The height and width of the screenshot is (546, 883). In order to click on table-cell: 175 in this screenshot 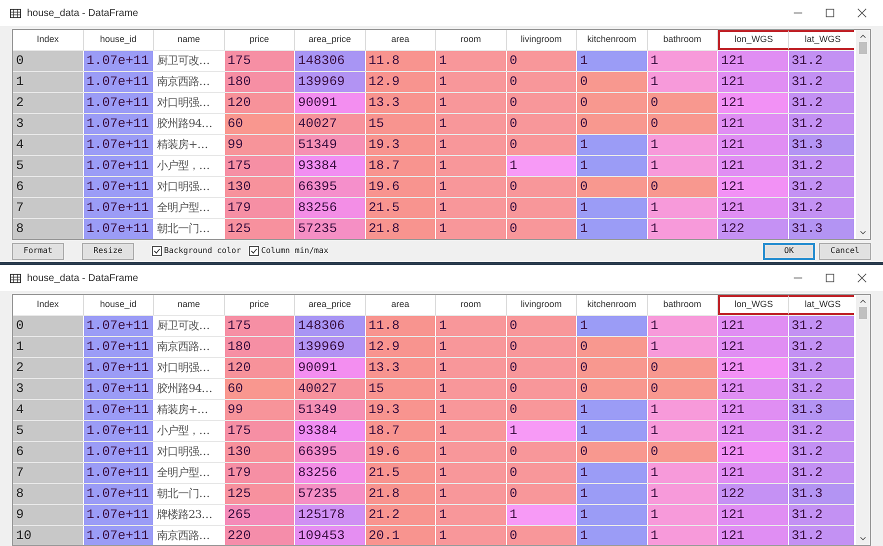, I will do `click(259, 431)`.